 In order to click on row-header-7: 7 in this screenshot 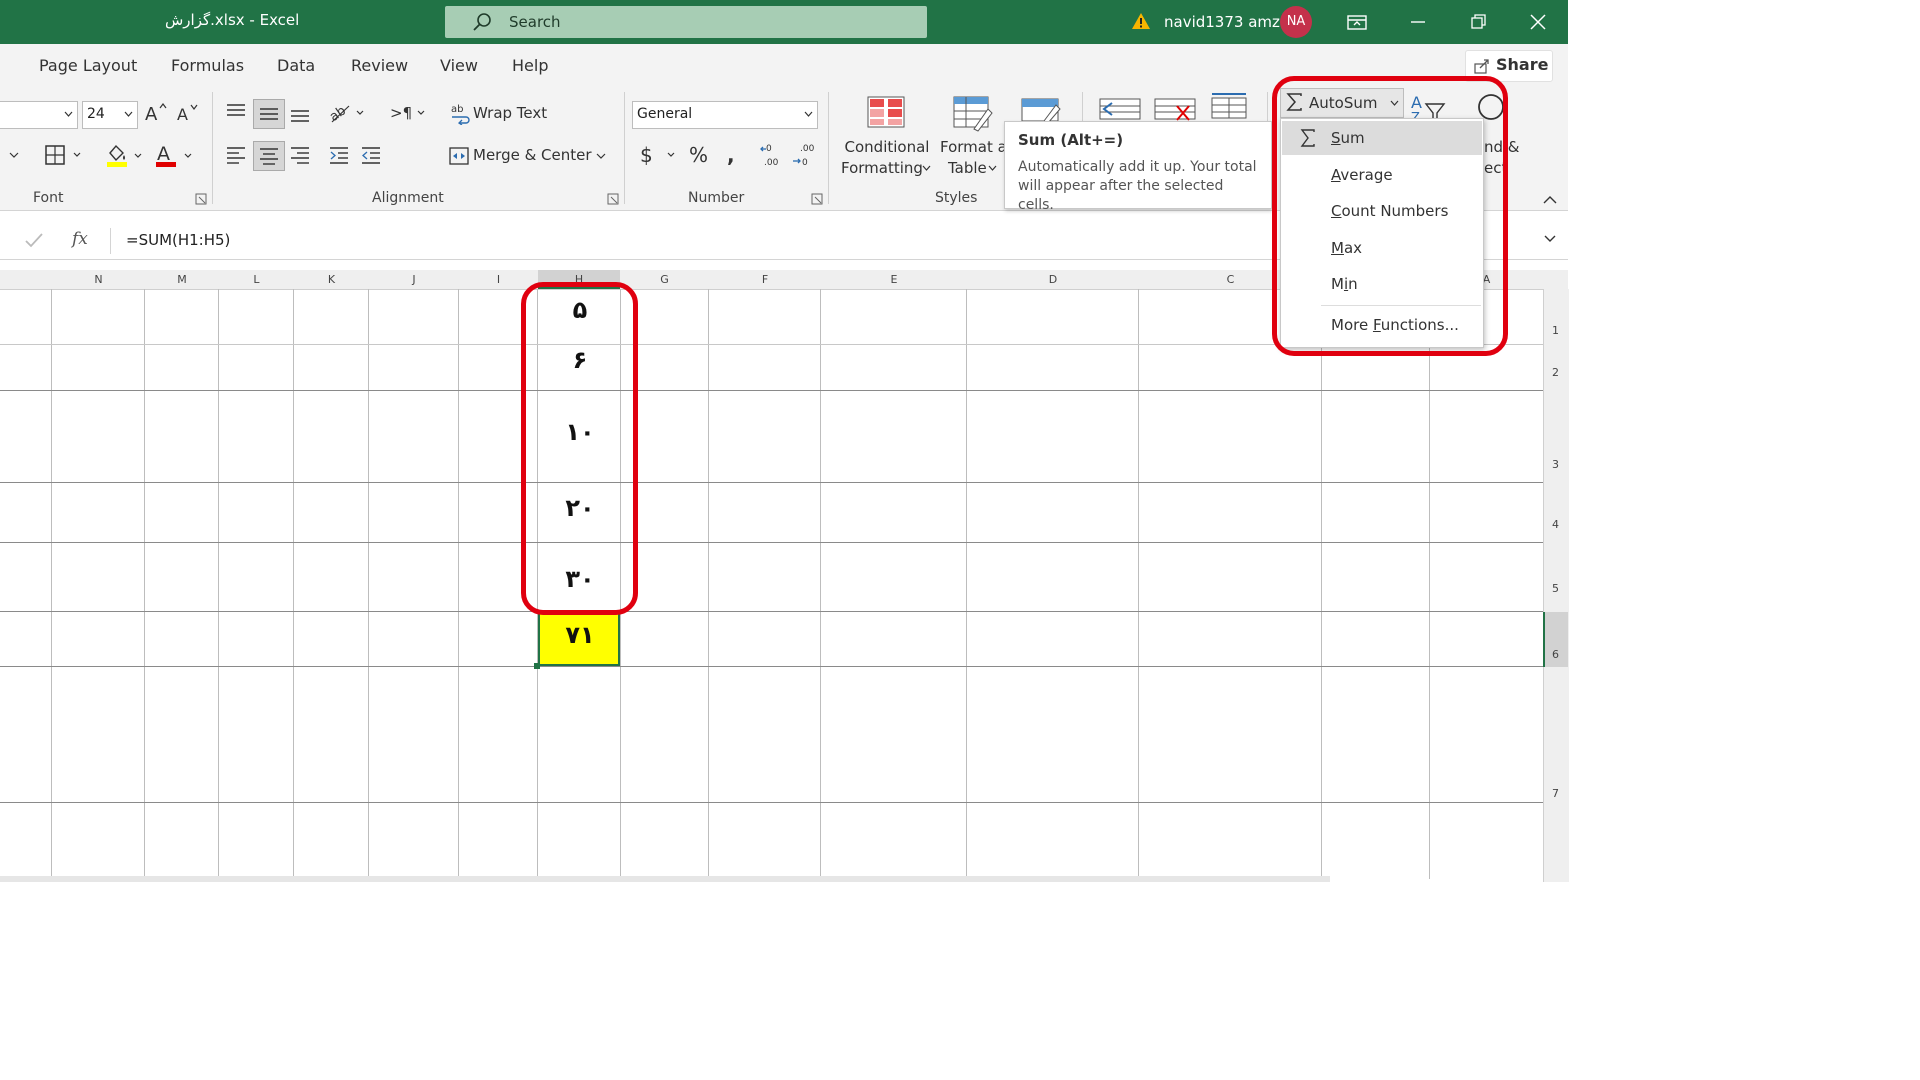, I will do `click(1555, 793)`.